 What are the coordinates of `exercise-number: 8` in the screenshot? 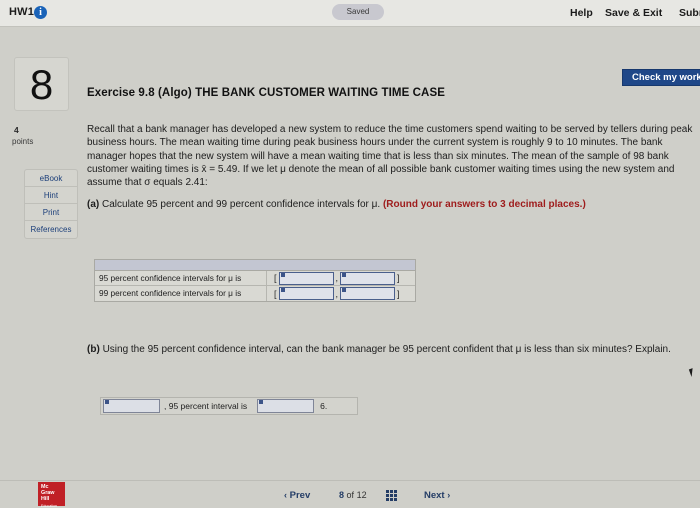 It's located at (41, 84).